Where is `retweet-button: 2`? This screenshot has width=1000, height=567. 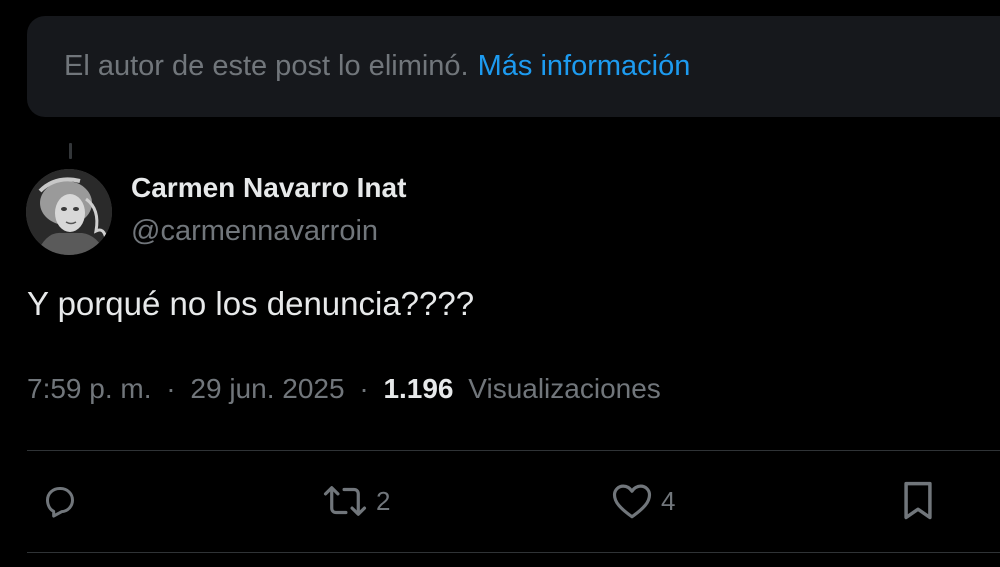
retweet-button: 2 is located at coordinates (356, 501).